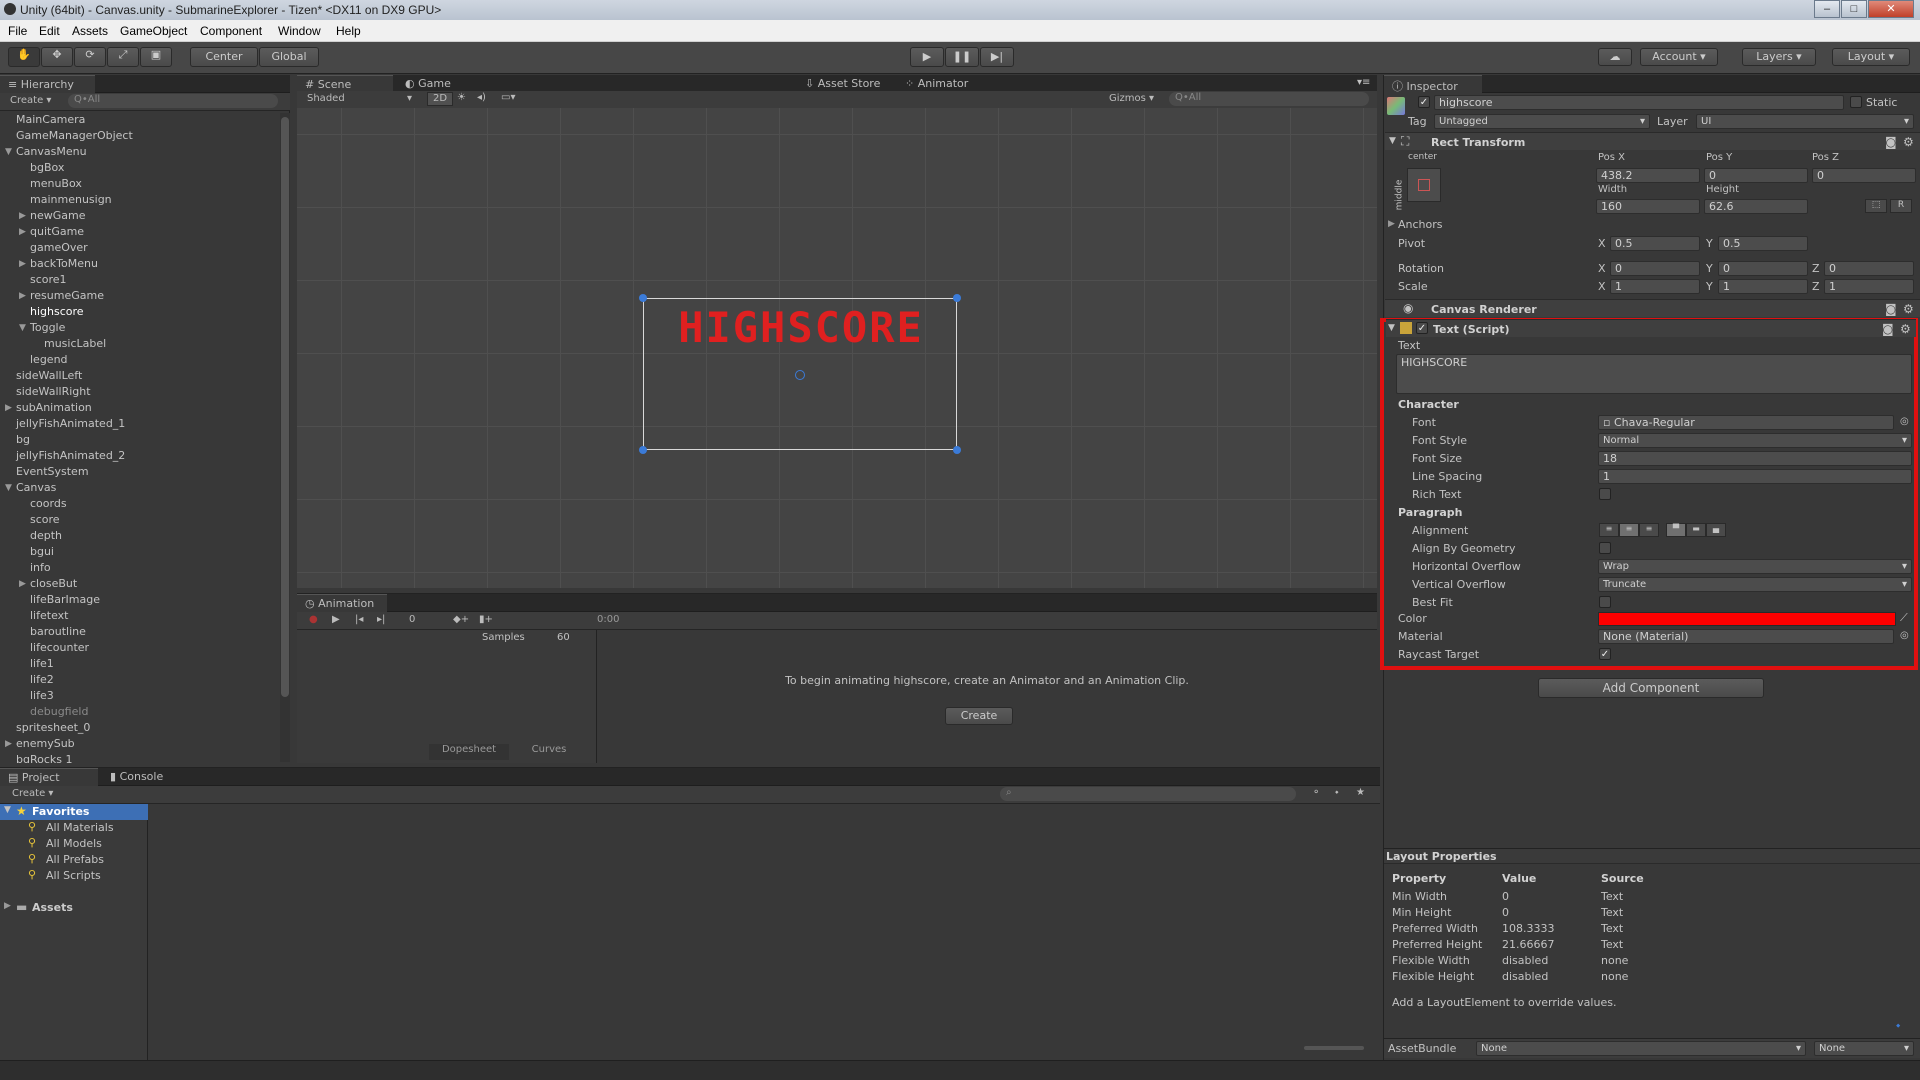 The width and height of the screenshot is (1920, 1080). I want to click on rot-z-field: 0, so click(1869, 268).